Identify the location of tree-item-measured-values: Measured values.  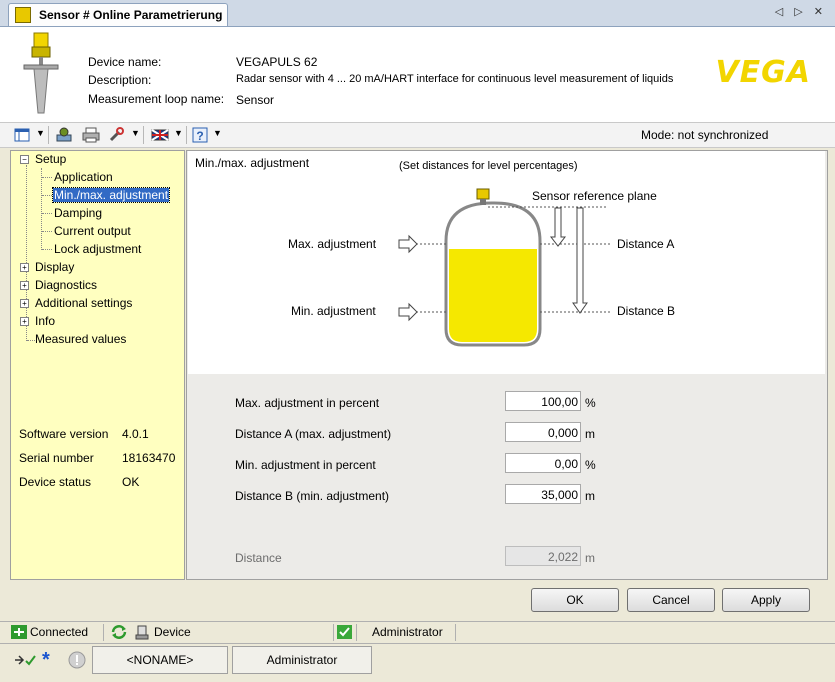
(80, 339).